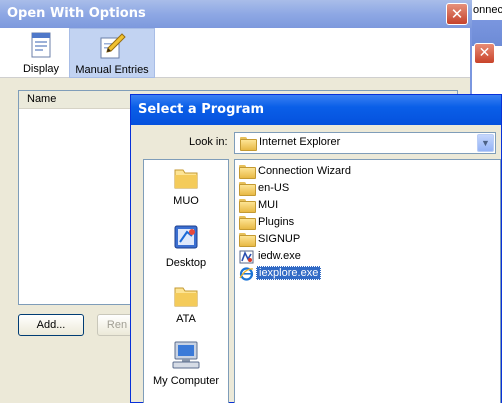  Describe the element at coordinates (246, 257) in the screenshot. I see `iedw-exe-icon` at that location.